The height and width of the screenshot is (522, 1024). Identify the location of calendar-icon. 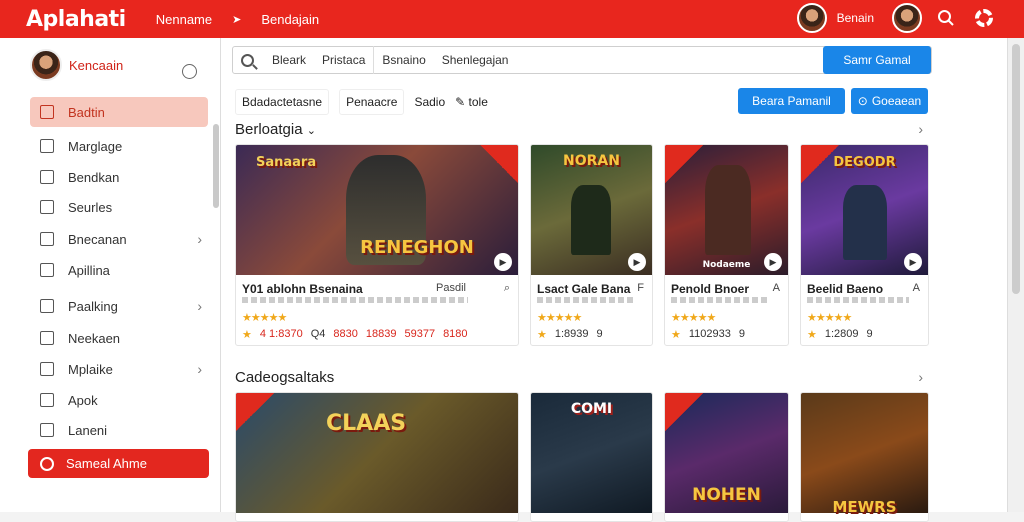
(47, 239).